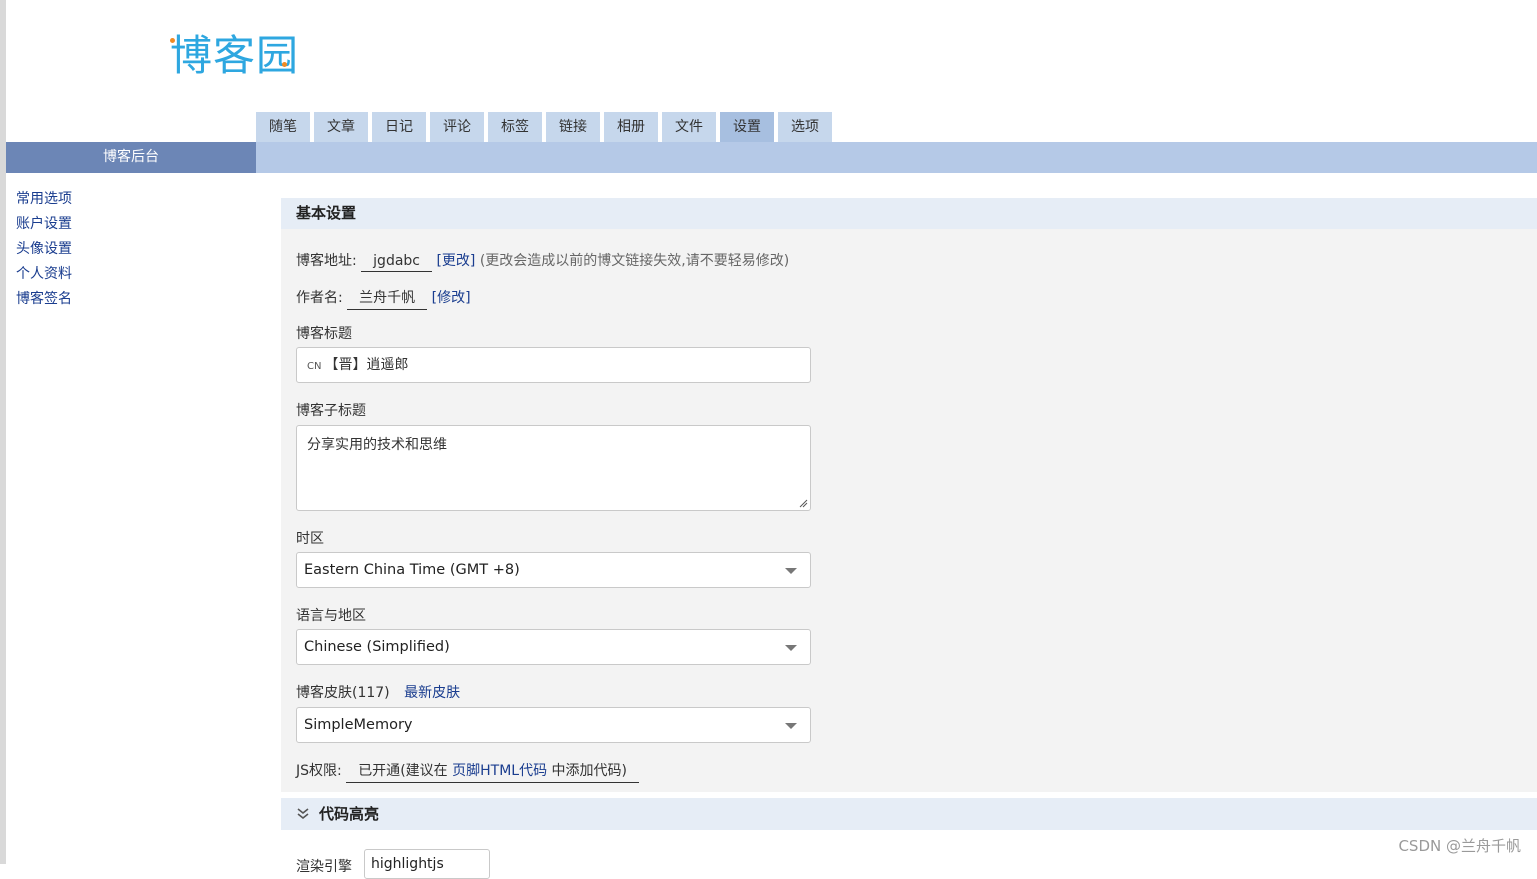 The width and height of the screenshot is (1537, 879). I want to click on author-value: 兰舟千帆, so click(387, 298).